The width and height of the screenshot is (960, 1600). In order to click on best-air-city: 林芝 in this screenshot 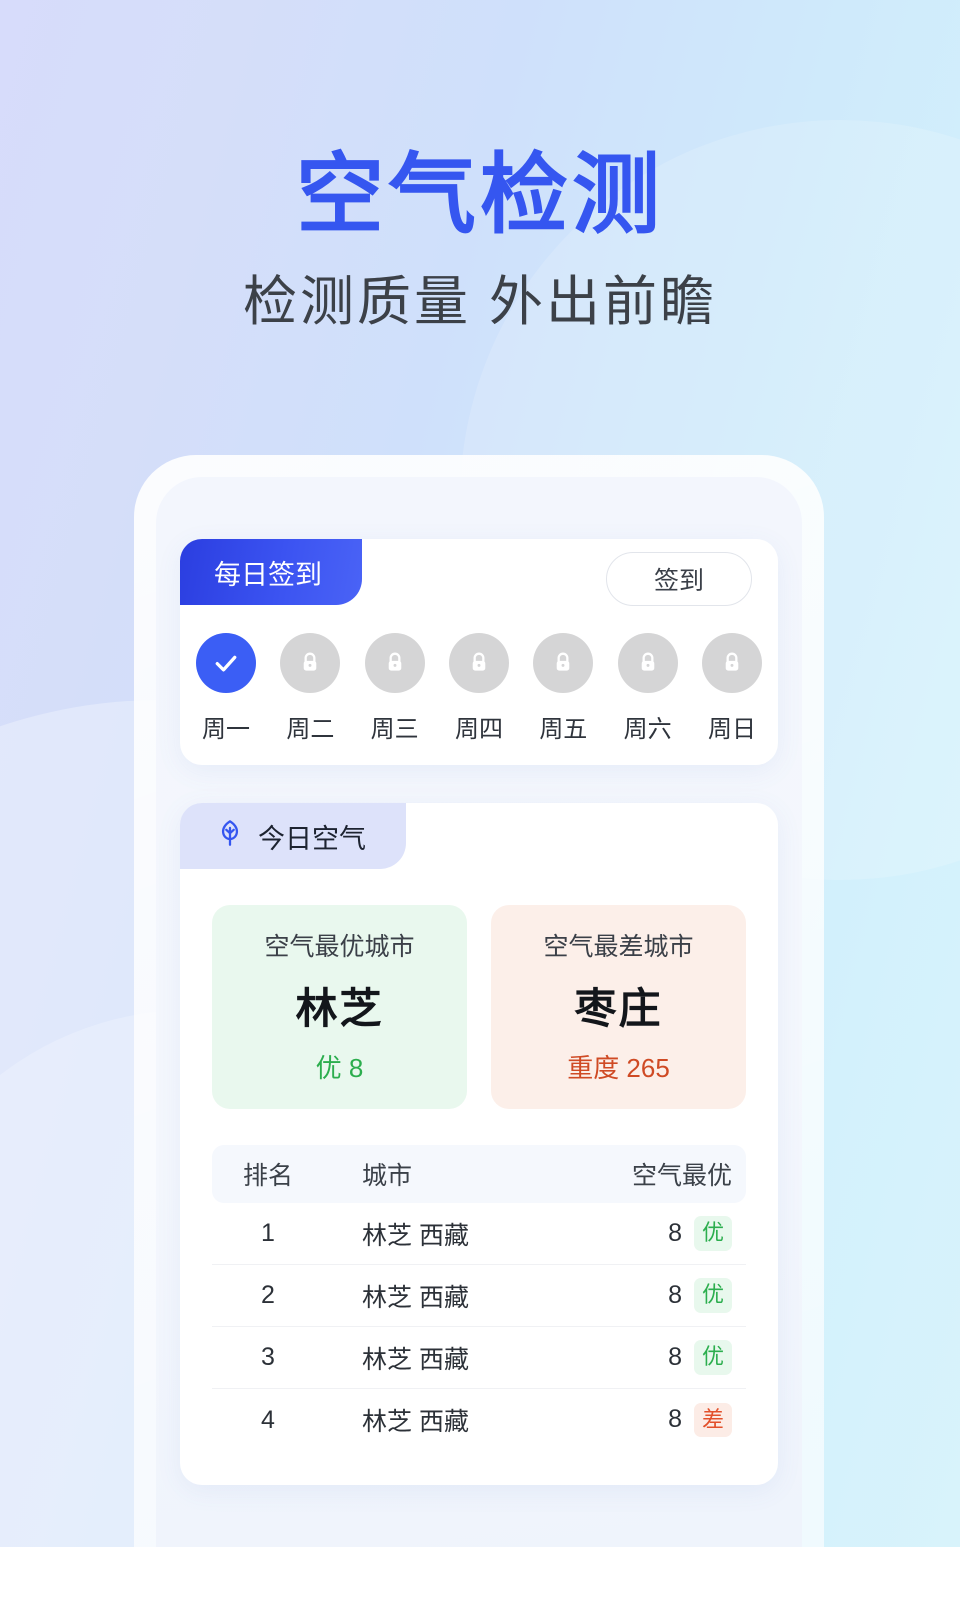, I will do `click(339, 1008)`.